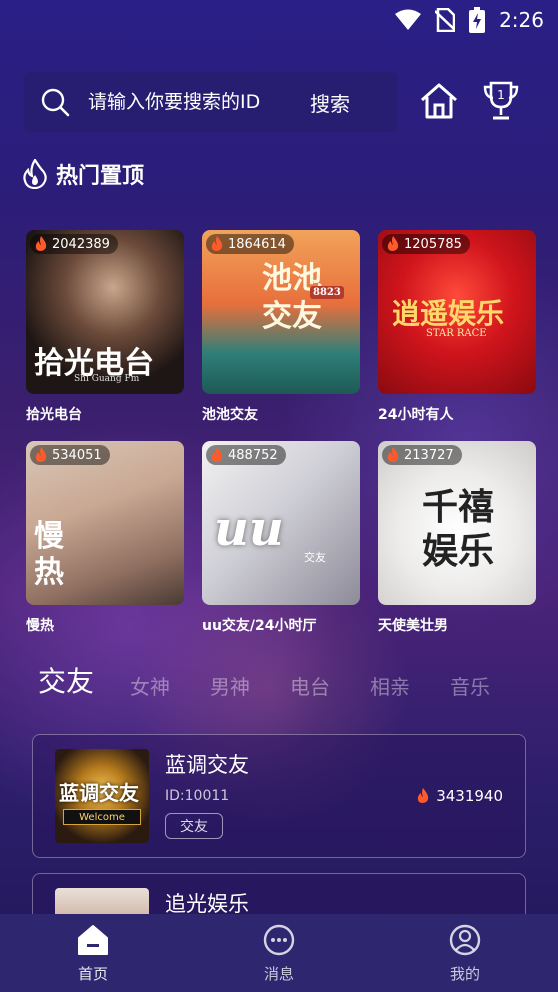 This screenshot has width=558, height=992. I want to click on hot-count-badge: 213727, so click(422, 455).